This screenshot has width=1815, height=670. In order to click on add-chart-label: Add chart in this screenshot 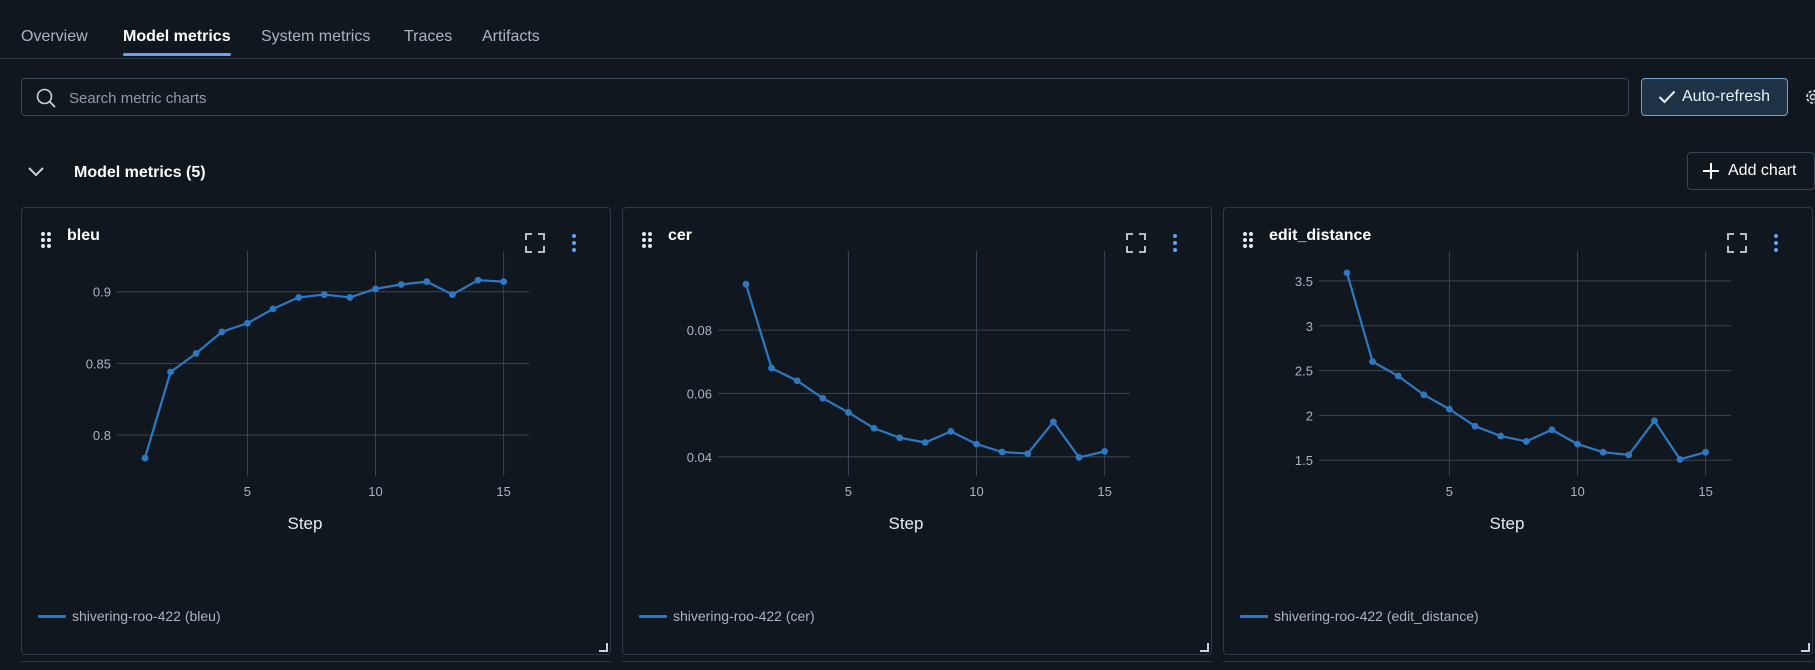, I will do `click(1762, 170)`.